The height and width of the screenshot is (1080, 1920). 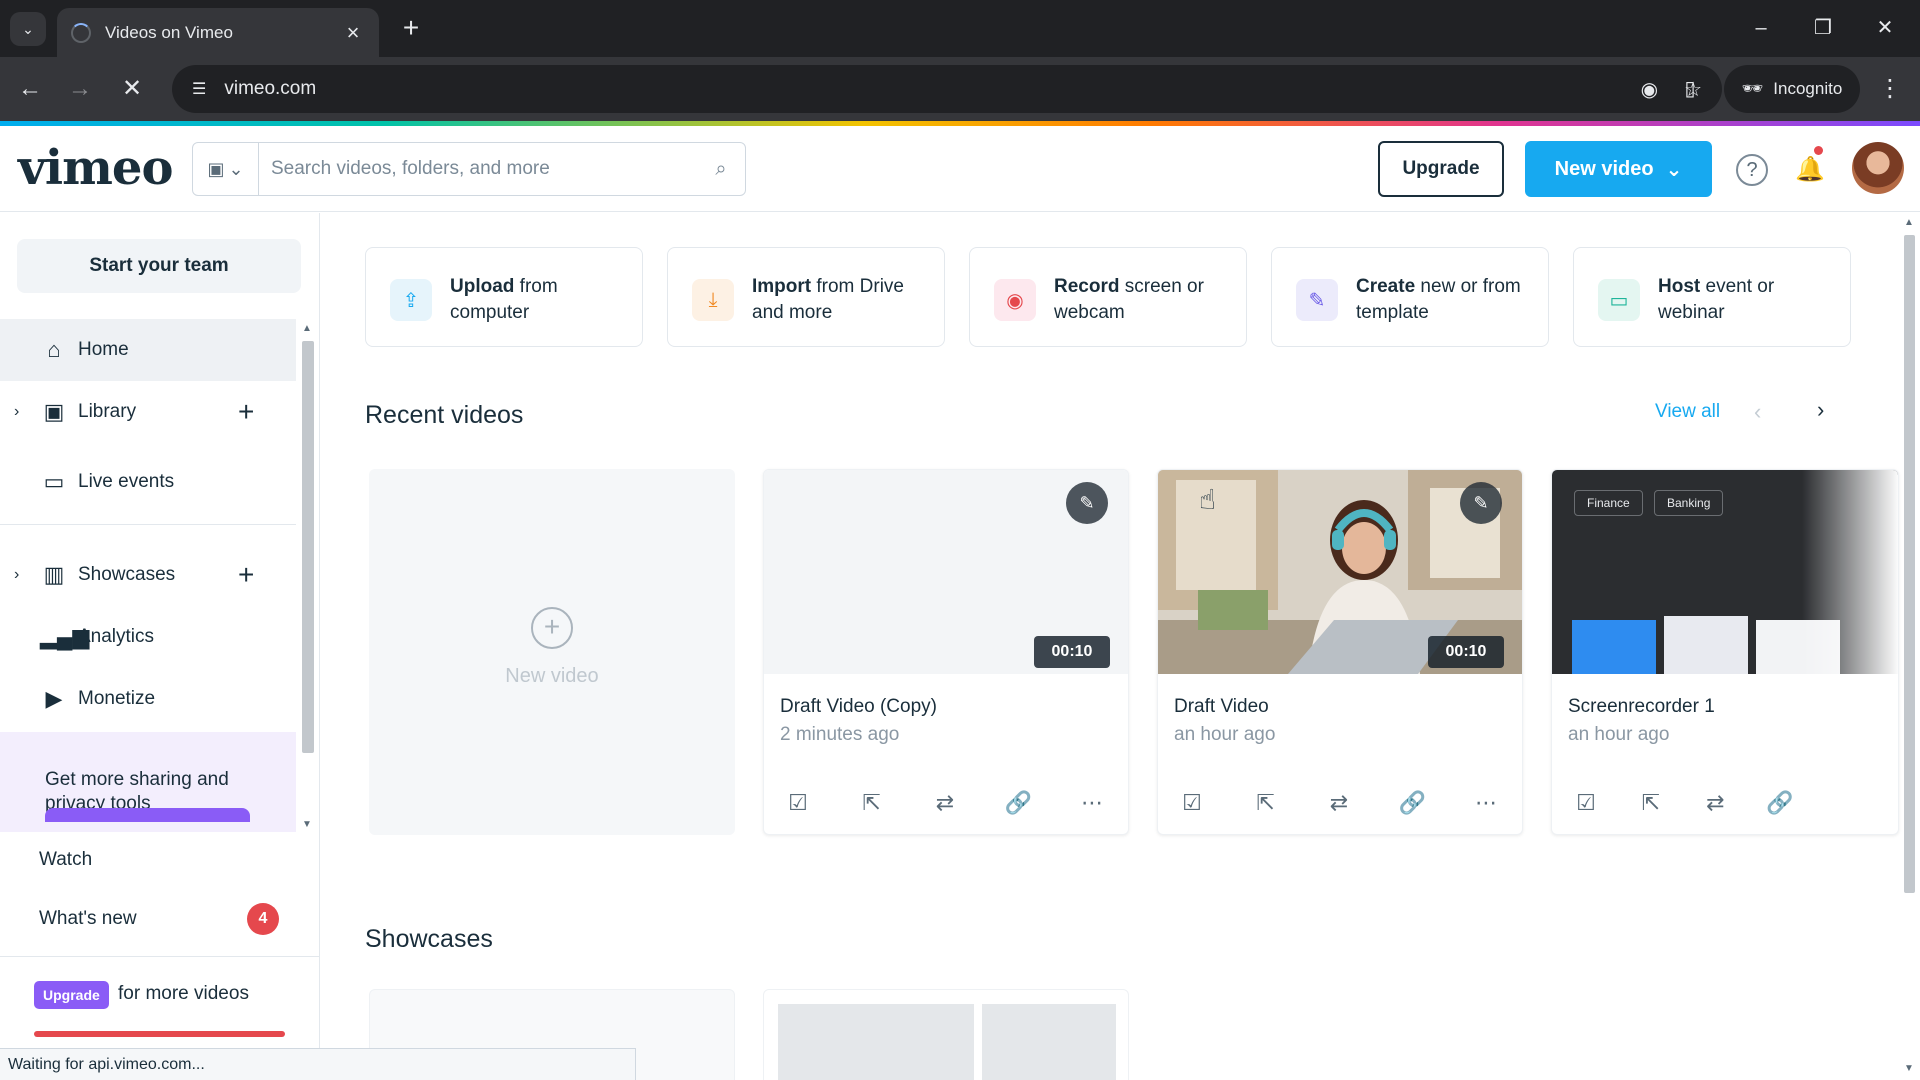 What do you see at coordinates (1690, 89) in the screenshot?
I see `side-panel-icon: ▯` at bounding box center [1690, 89].